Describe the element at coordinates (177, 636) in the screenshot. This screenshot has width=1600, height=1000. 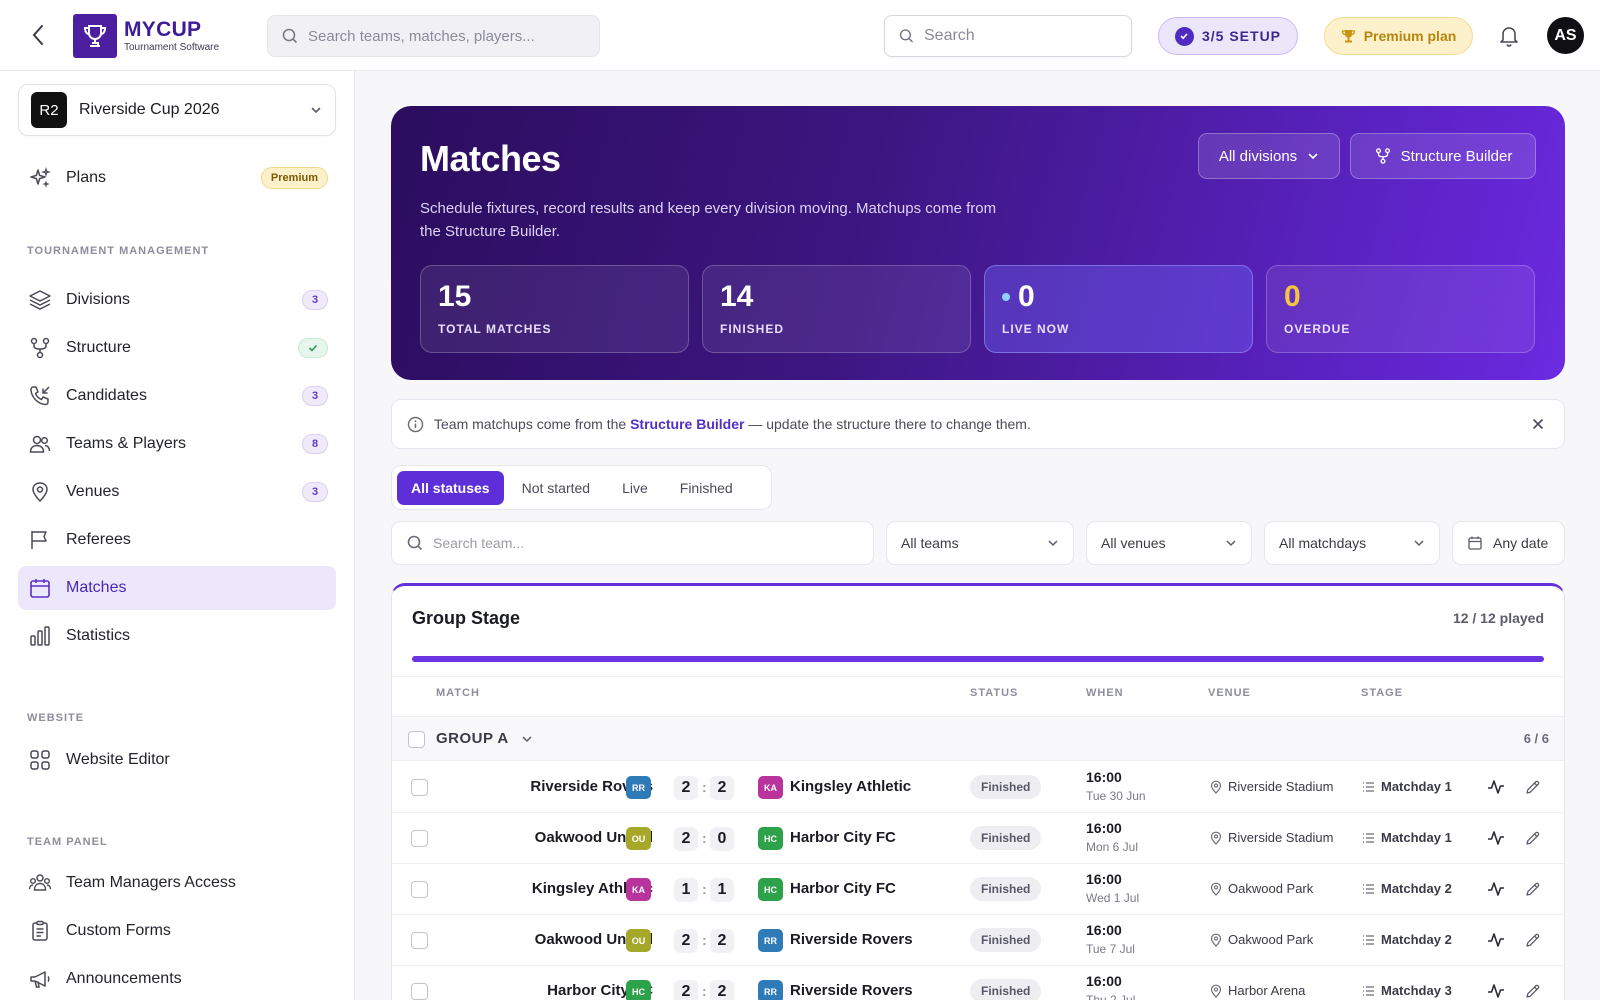
I see `sidebar-item-statistics: Statistics` at that location.